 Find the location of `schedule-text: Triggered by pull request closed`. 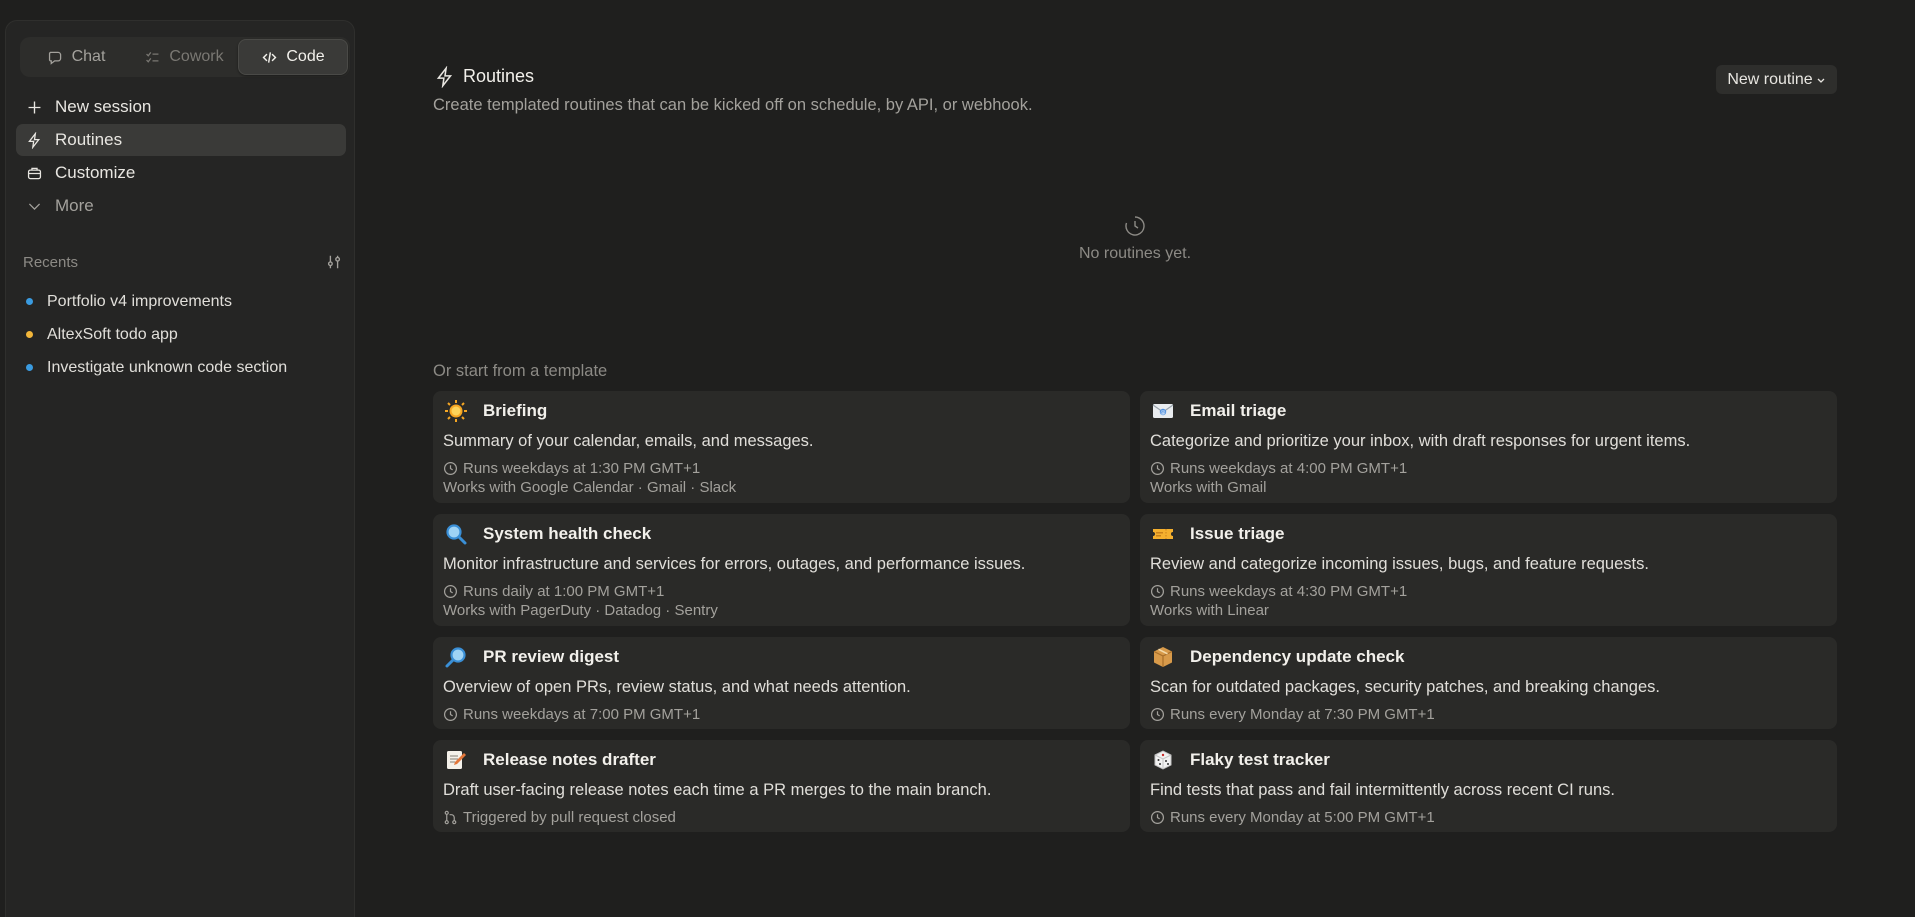

schedule-text: Triggered by pull request closed is located at coordinates (569, 817).